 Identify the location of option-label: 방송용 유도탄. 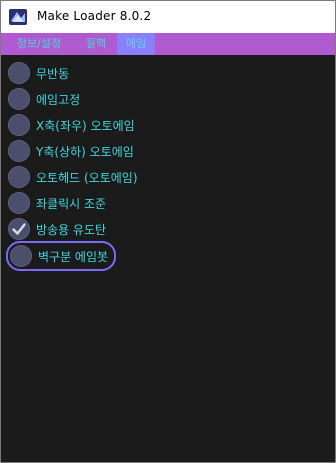
(71, 229).